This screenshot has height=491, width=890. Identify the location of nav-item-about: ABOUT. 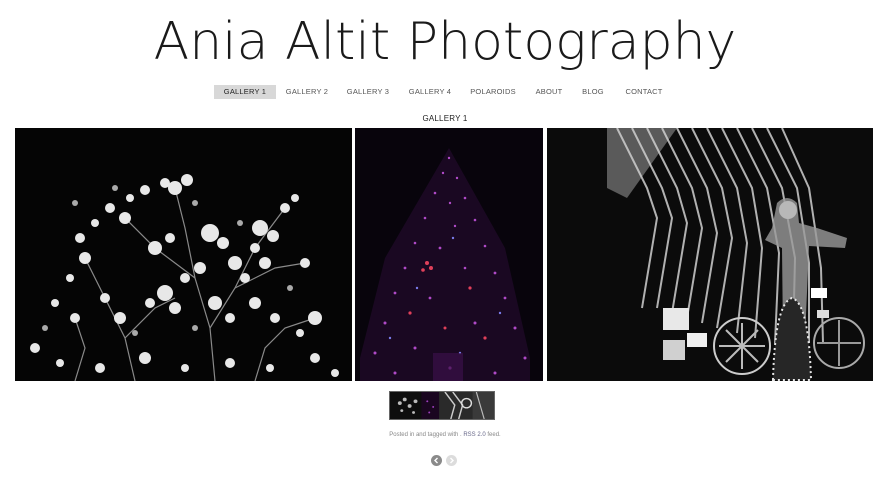
(549, 92).